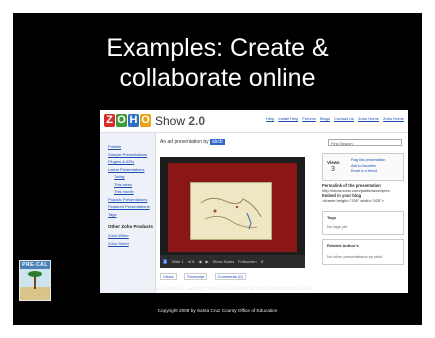  I want to click on logo-version: 2.0, so click(197, 120).